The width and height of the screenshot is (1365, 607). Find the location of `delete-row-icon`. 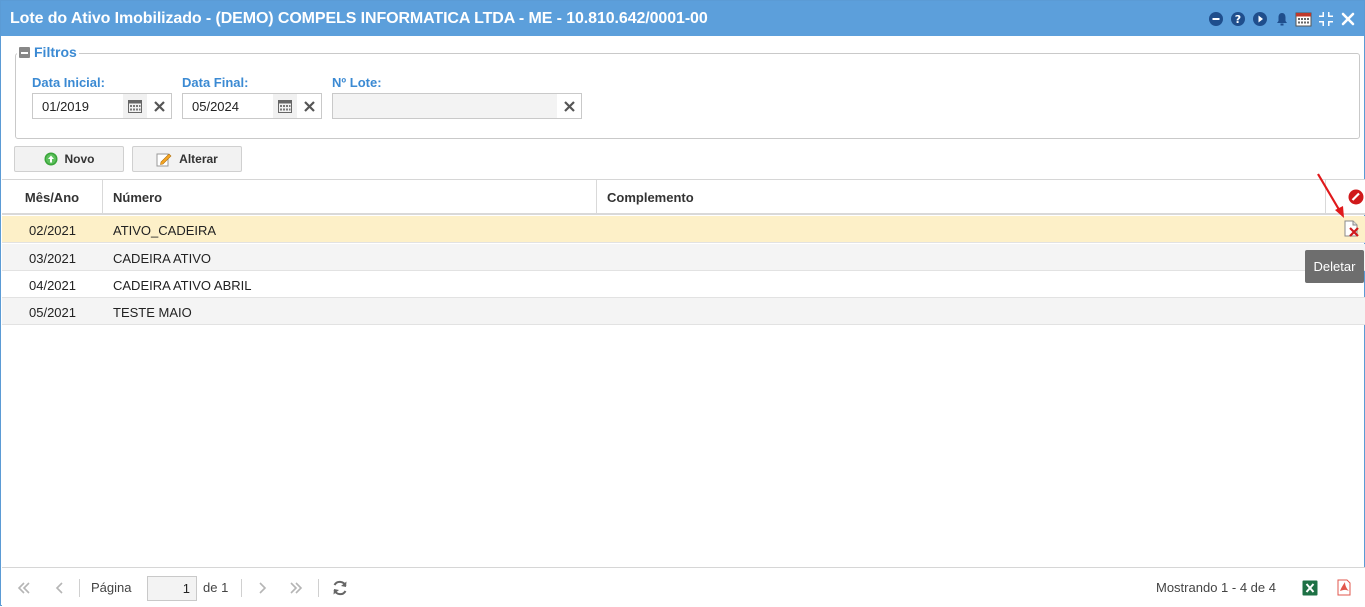

delete-row-icon is located at coordinates (1351, 230).